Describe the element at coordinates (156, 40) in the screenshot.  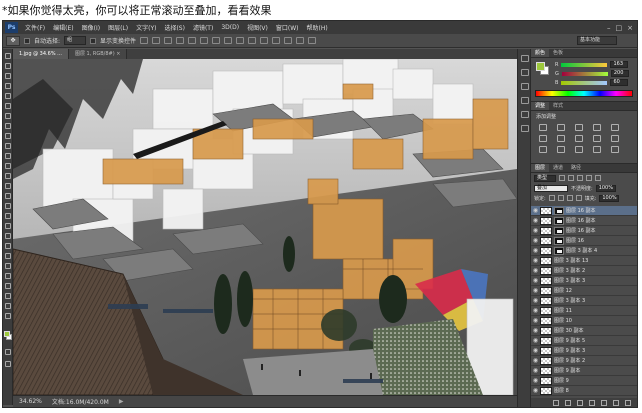
I see `align-middle-icon` at that location.